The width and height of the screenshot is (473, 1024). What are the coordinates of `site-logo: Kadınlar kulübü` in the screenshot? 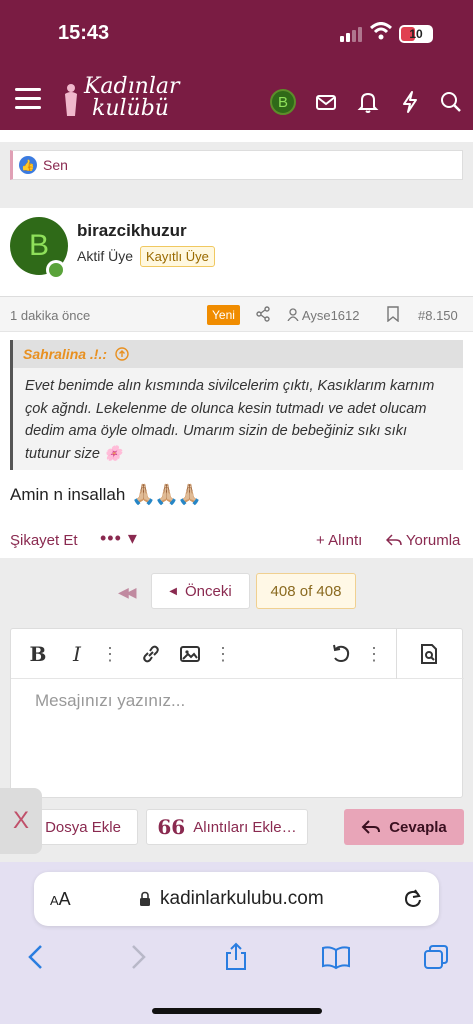 It's located at (121, 98).